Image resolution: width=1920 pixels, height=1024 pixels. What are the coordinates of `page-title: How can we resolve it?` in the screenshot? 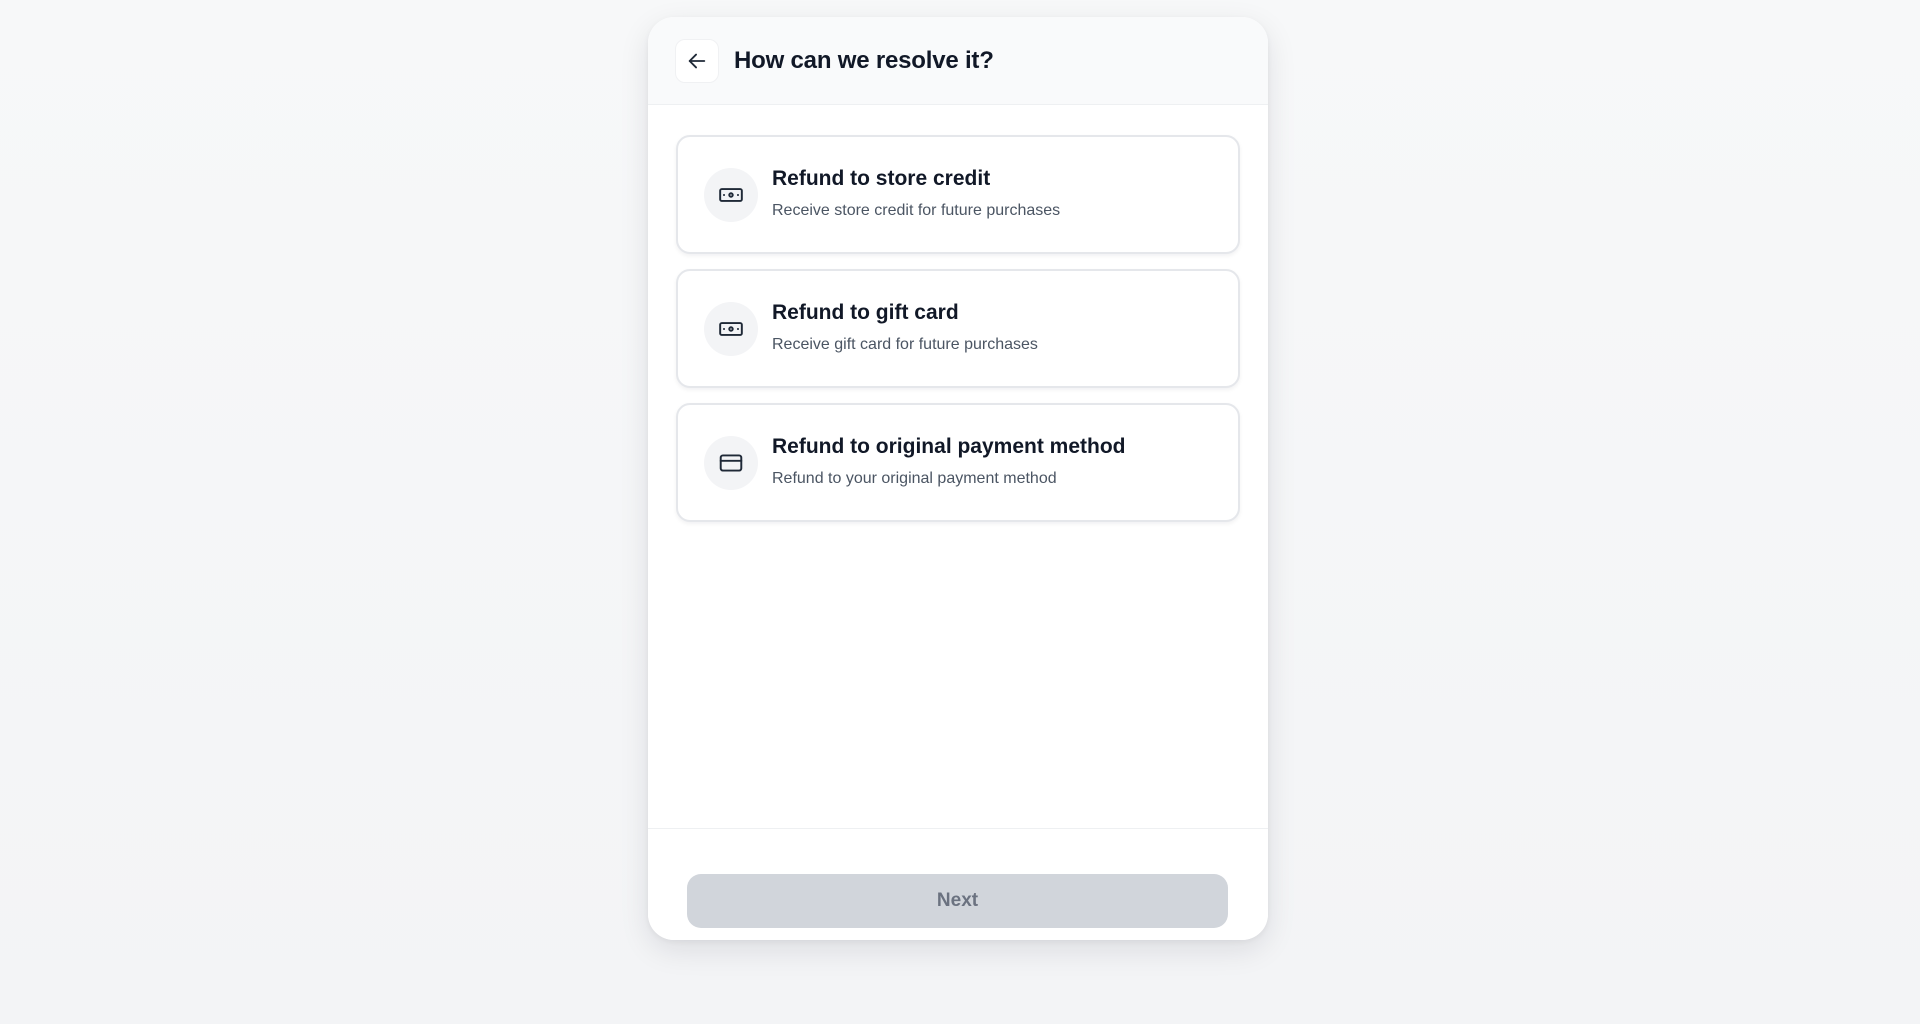 It's located at (864, 60).